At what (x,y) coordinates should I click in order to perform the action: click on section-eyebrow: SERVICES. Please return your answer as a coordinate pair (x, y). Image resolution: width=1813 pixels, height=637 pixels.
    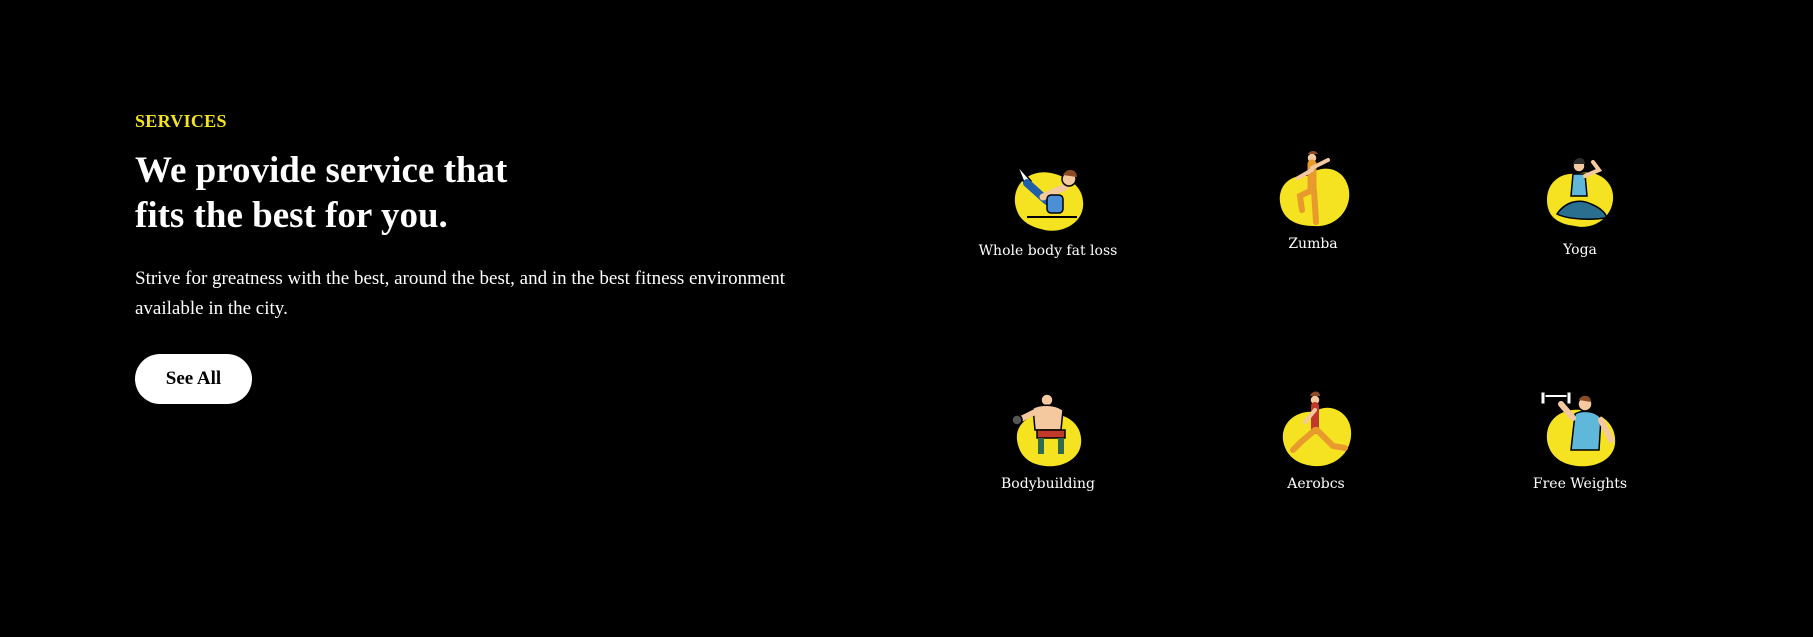
    Looking at the image, I should click on (181, 121).